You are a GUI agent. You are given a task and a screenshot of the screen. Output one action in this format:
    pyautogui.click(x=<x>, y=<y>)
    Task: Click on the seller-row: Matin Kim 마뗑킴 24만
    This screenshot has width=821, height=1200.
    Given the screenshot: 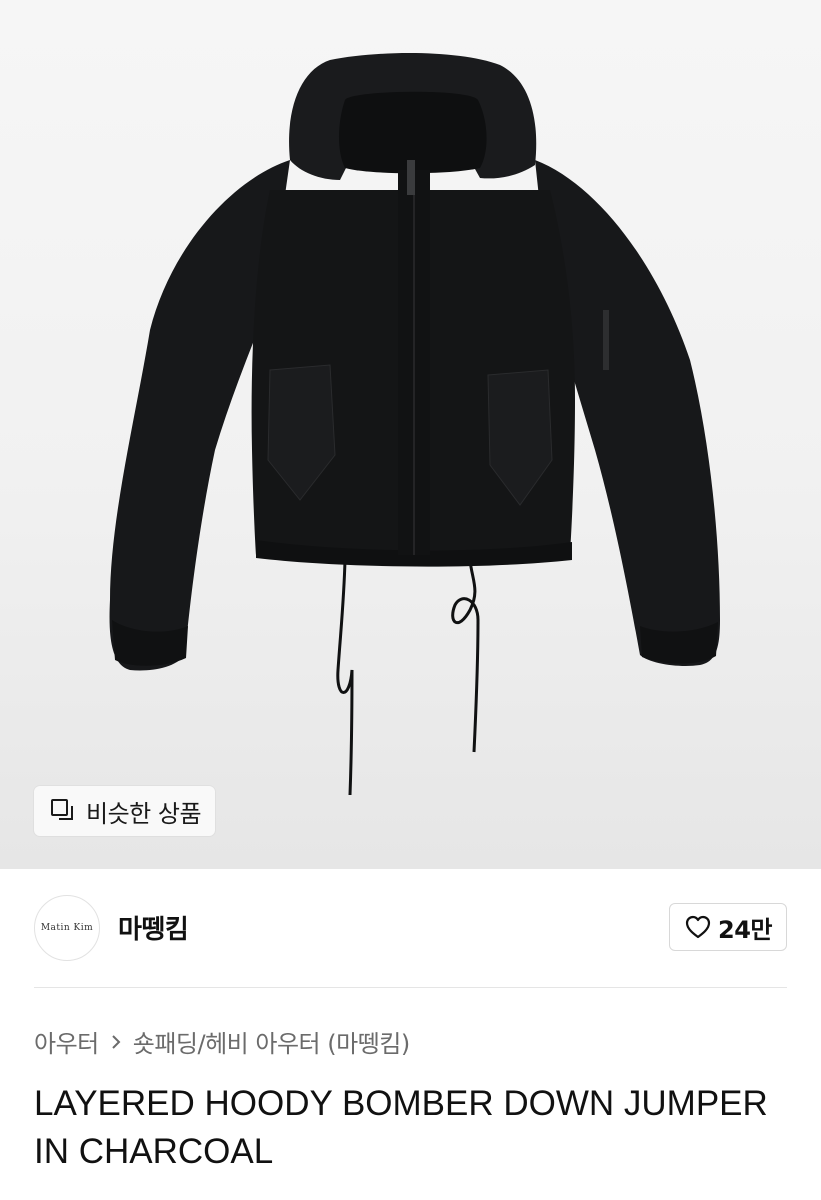 What is the action you would take?
    pyautogui.click(x=410, y=928)
    